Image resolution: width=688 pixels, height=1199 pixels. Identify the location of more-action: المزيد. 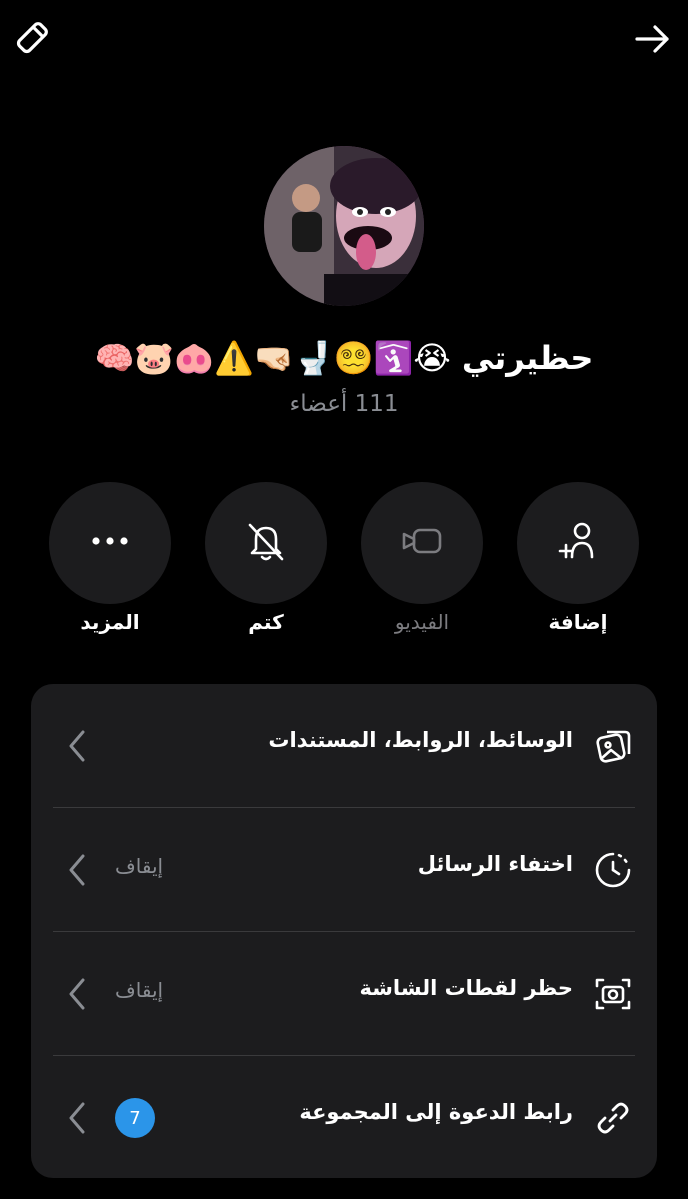
(110, 562).